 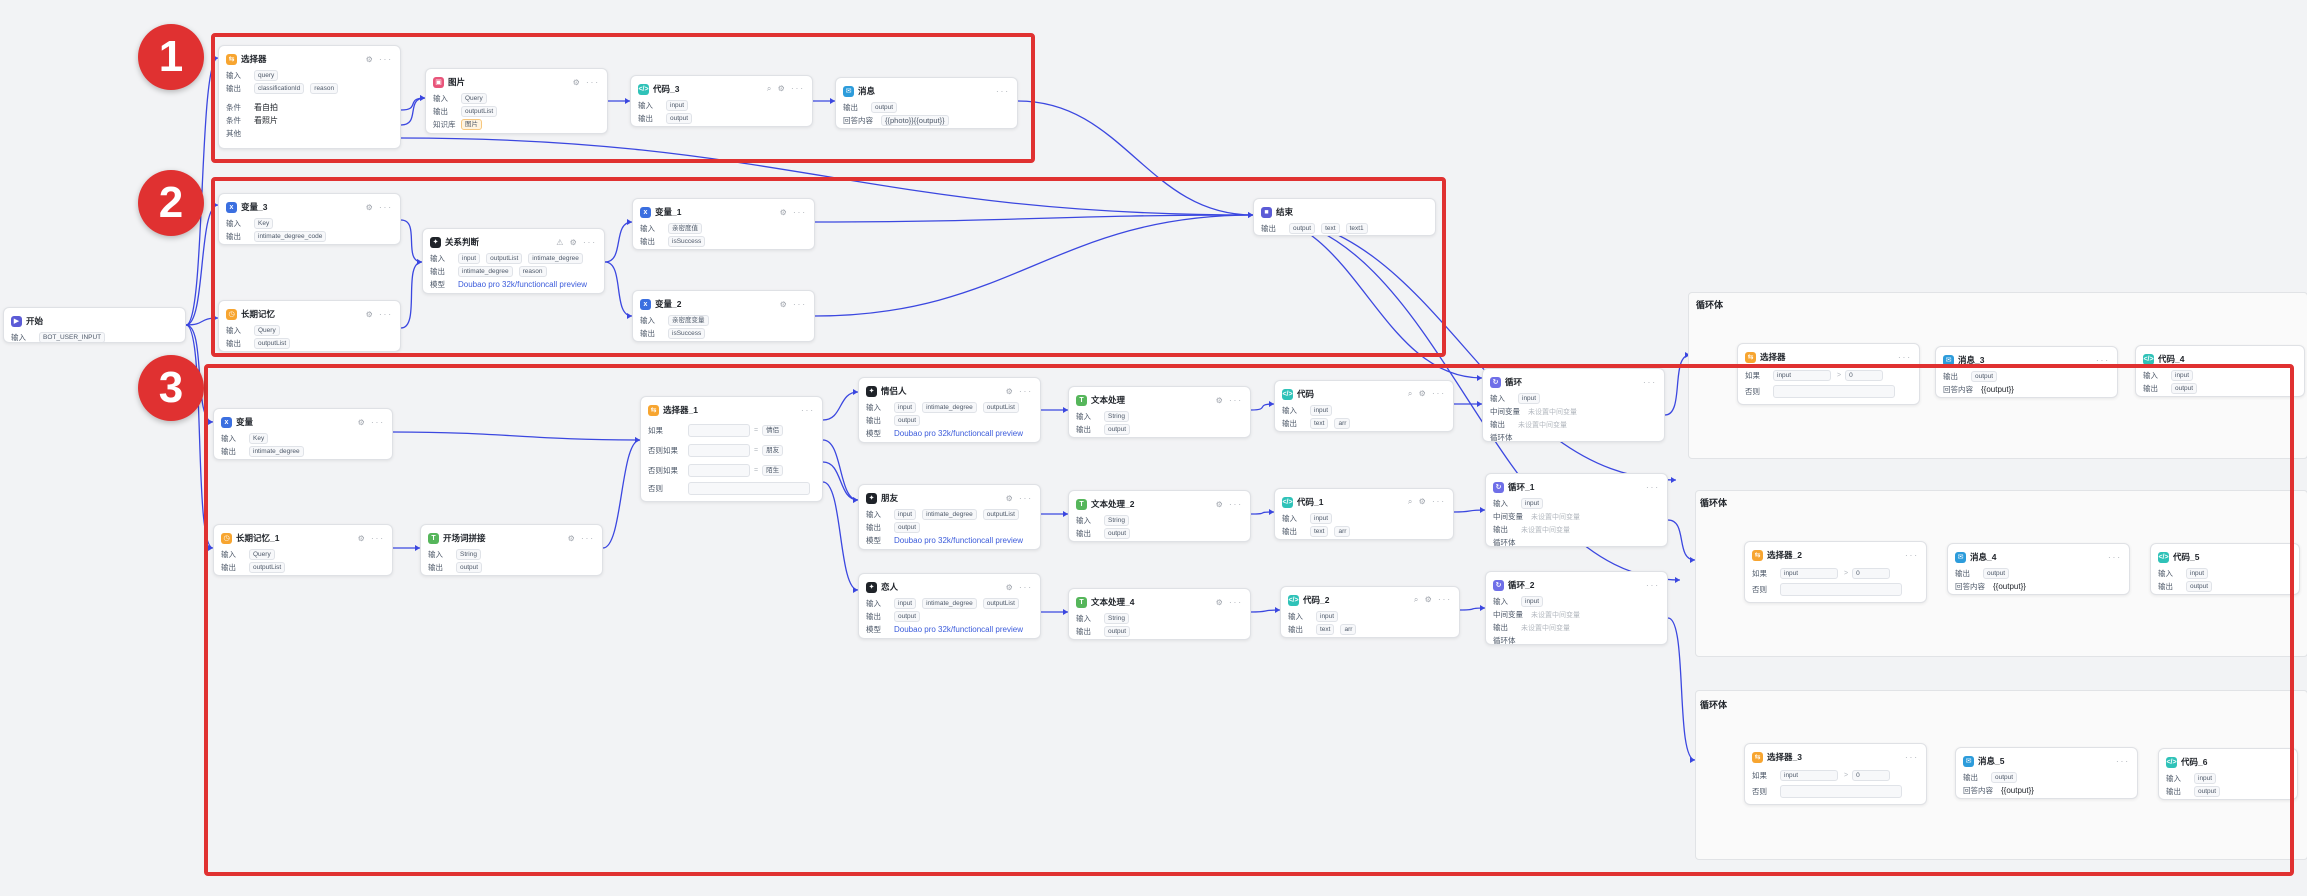 I want to click on selector-icon: ⇆, so click(x=1750, y=357).